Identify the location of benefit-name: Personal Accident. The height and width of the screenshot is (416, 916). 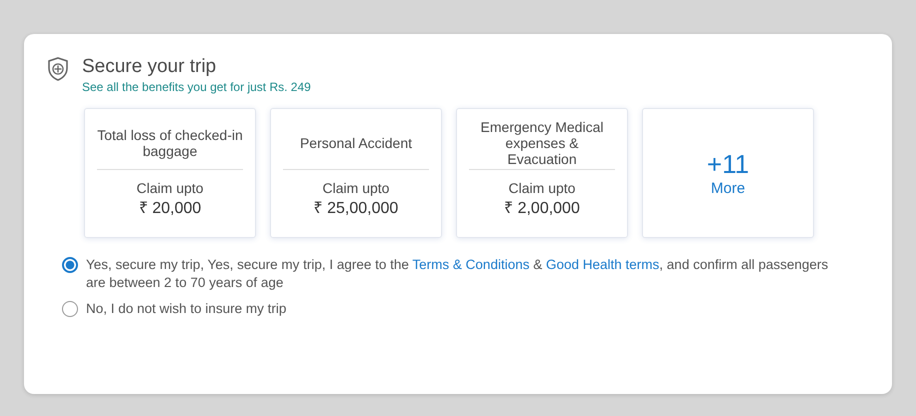
(356, 143).